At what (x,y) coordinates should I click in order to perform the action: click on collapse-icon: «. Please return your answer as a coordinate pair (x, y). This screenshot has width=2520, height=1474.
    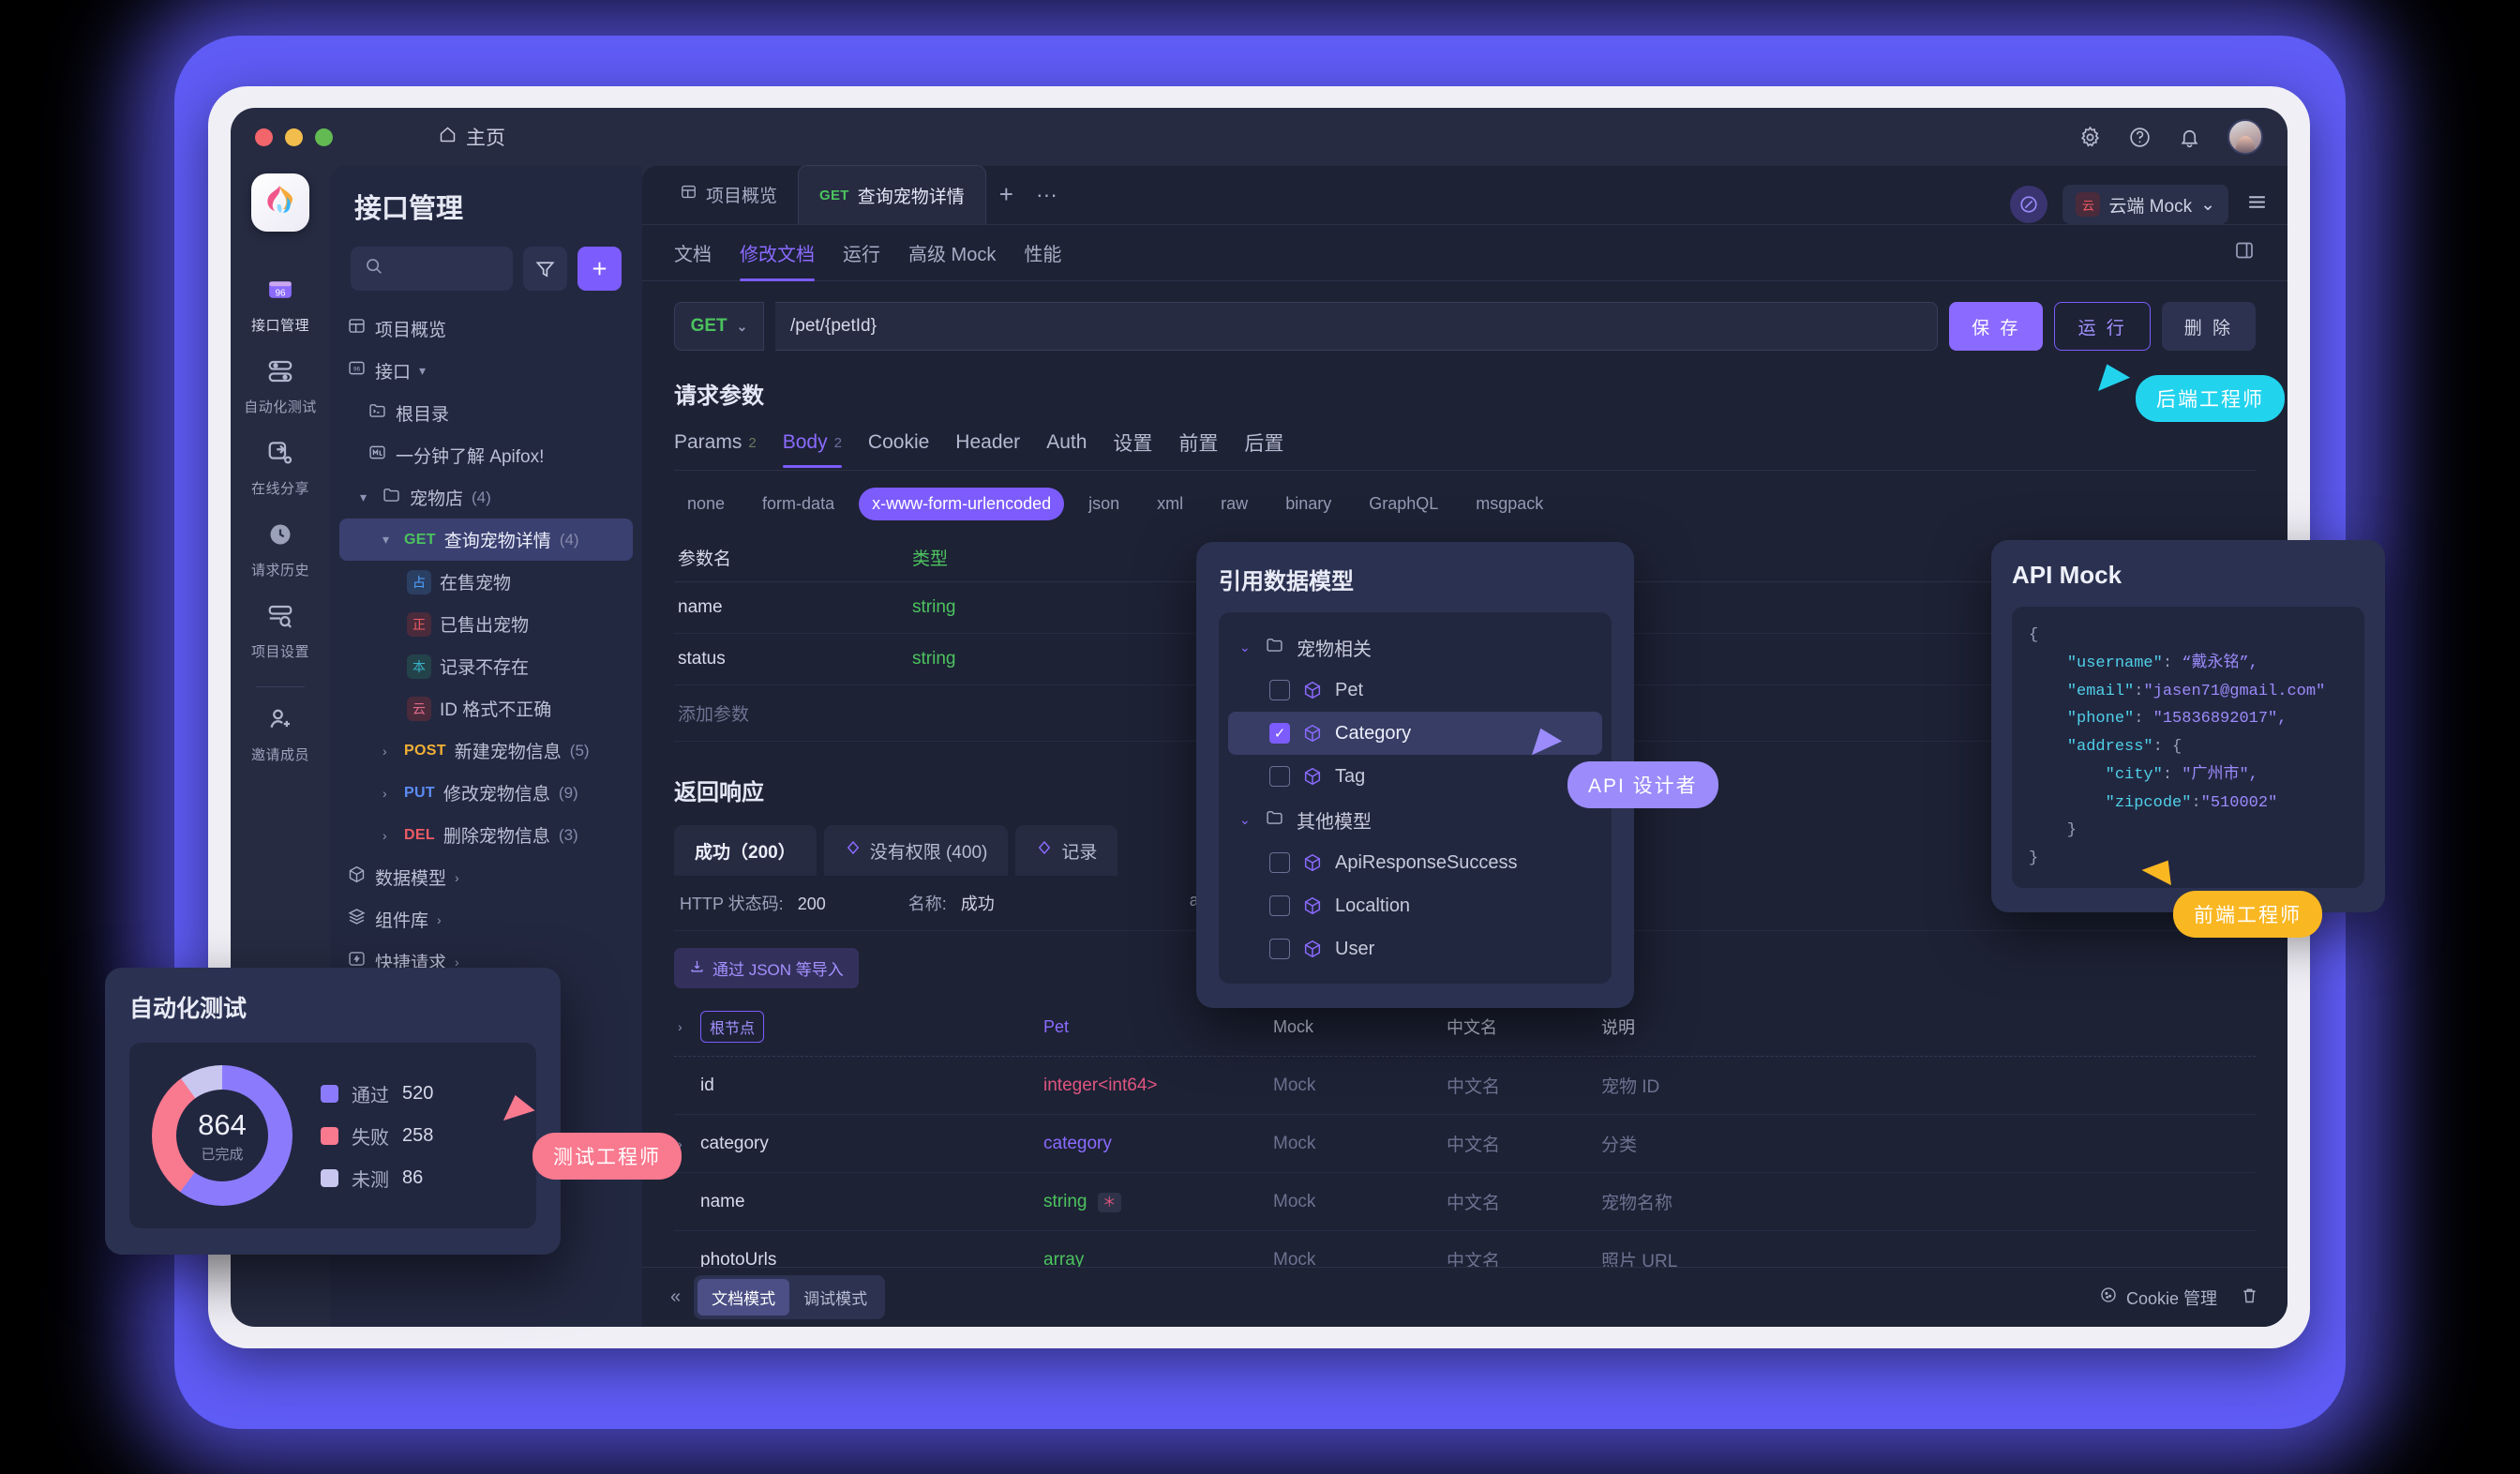
    Looking at the image, I should click on (675, 1297).